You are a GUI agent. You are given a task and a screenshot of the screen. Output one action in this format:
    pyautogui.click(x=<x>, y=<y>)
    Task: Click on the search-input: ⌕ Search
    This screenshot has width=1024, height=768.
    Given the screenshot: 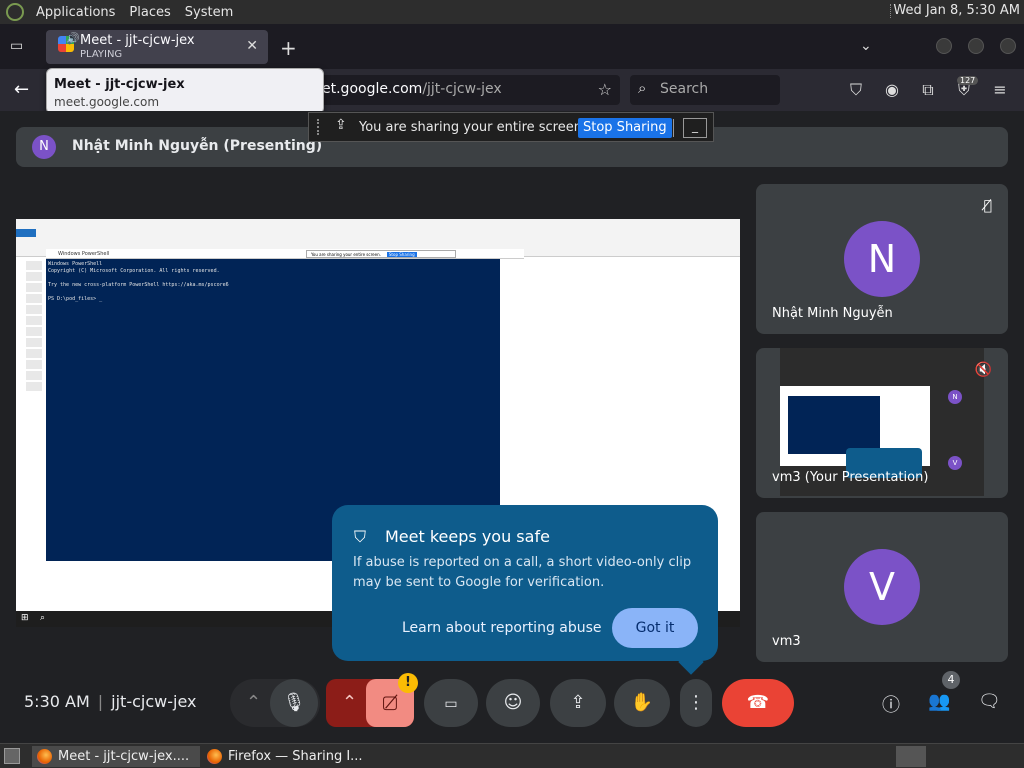 What is the action you would take?
    pyautogui.click(x=705, y=90)
    